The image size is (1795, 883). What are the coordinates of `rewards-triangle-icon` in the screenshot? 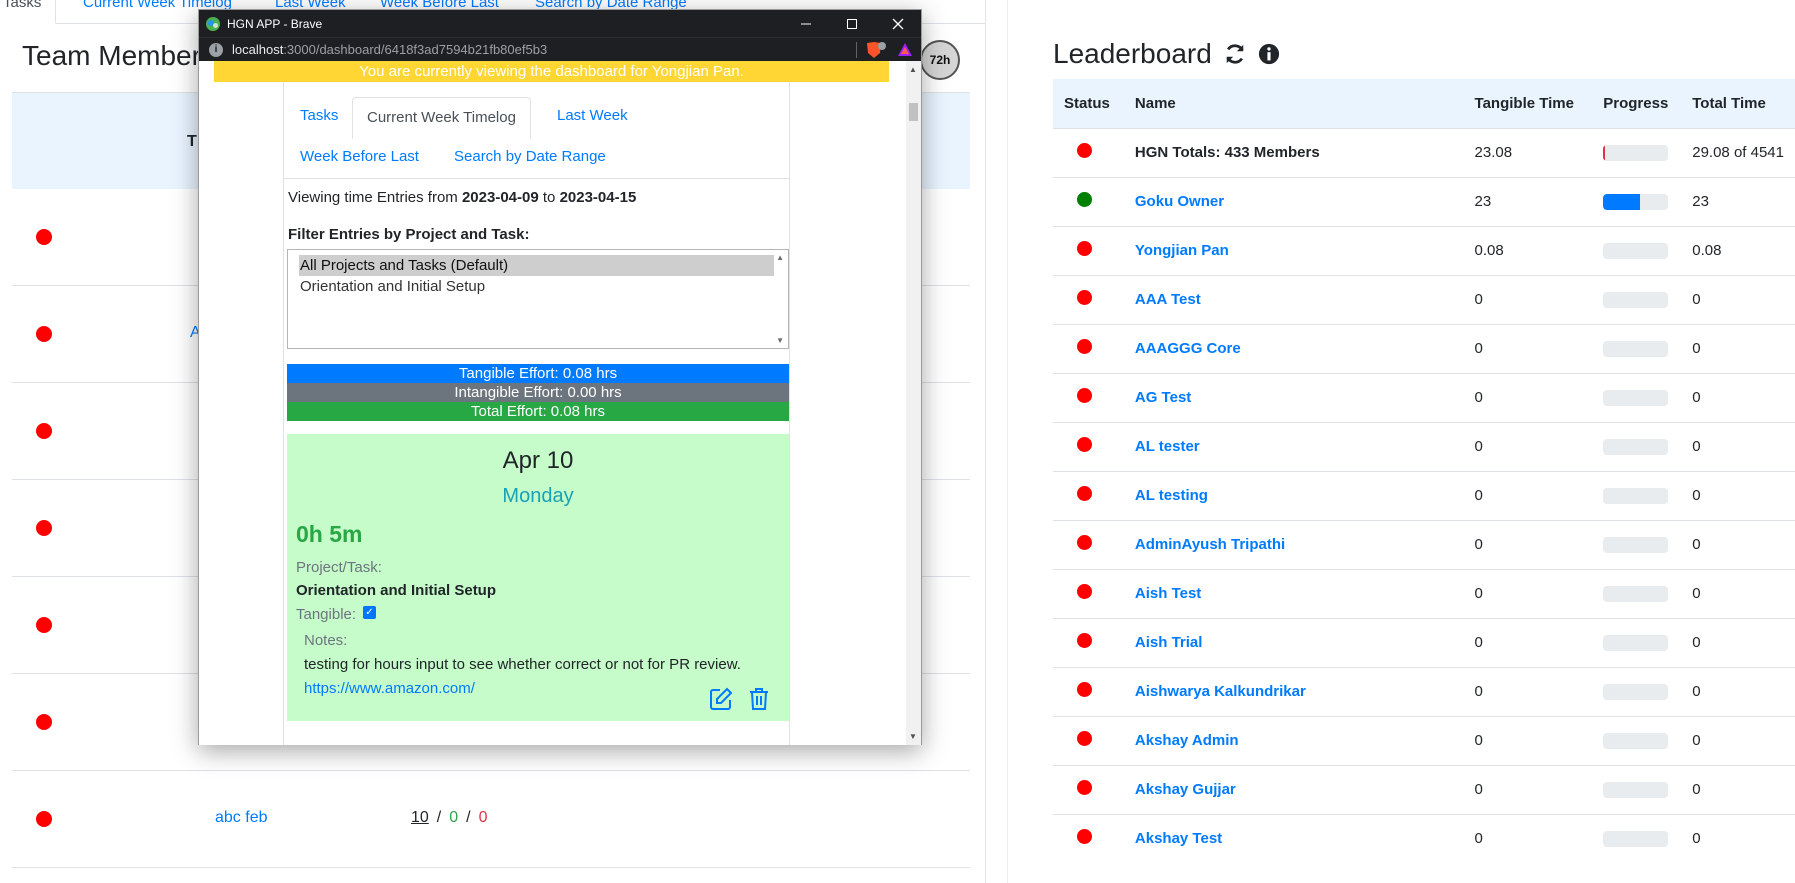 It's located at (905, 50).